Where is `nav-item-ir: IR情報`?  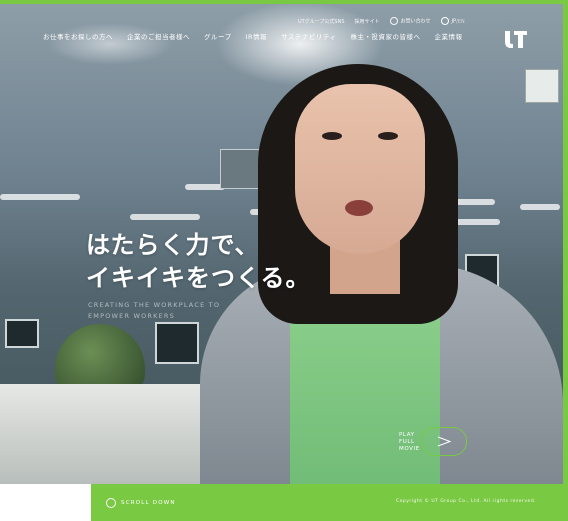 nav-item-ir: IR情報 is located at coordinates (256, 36).